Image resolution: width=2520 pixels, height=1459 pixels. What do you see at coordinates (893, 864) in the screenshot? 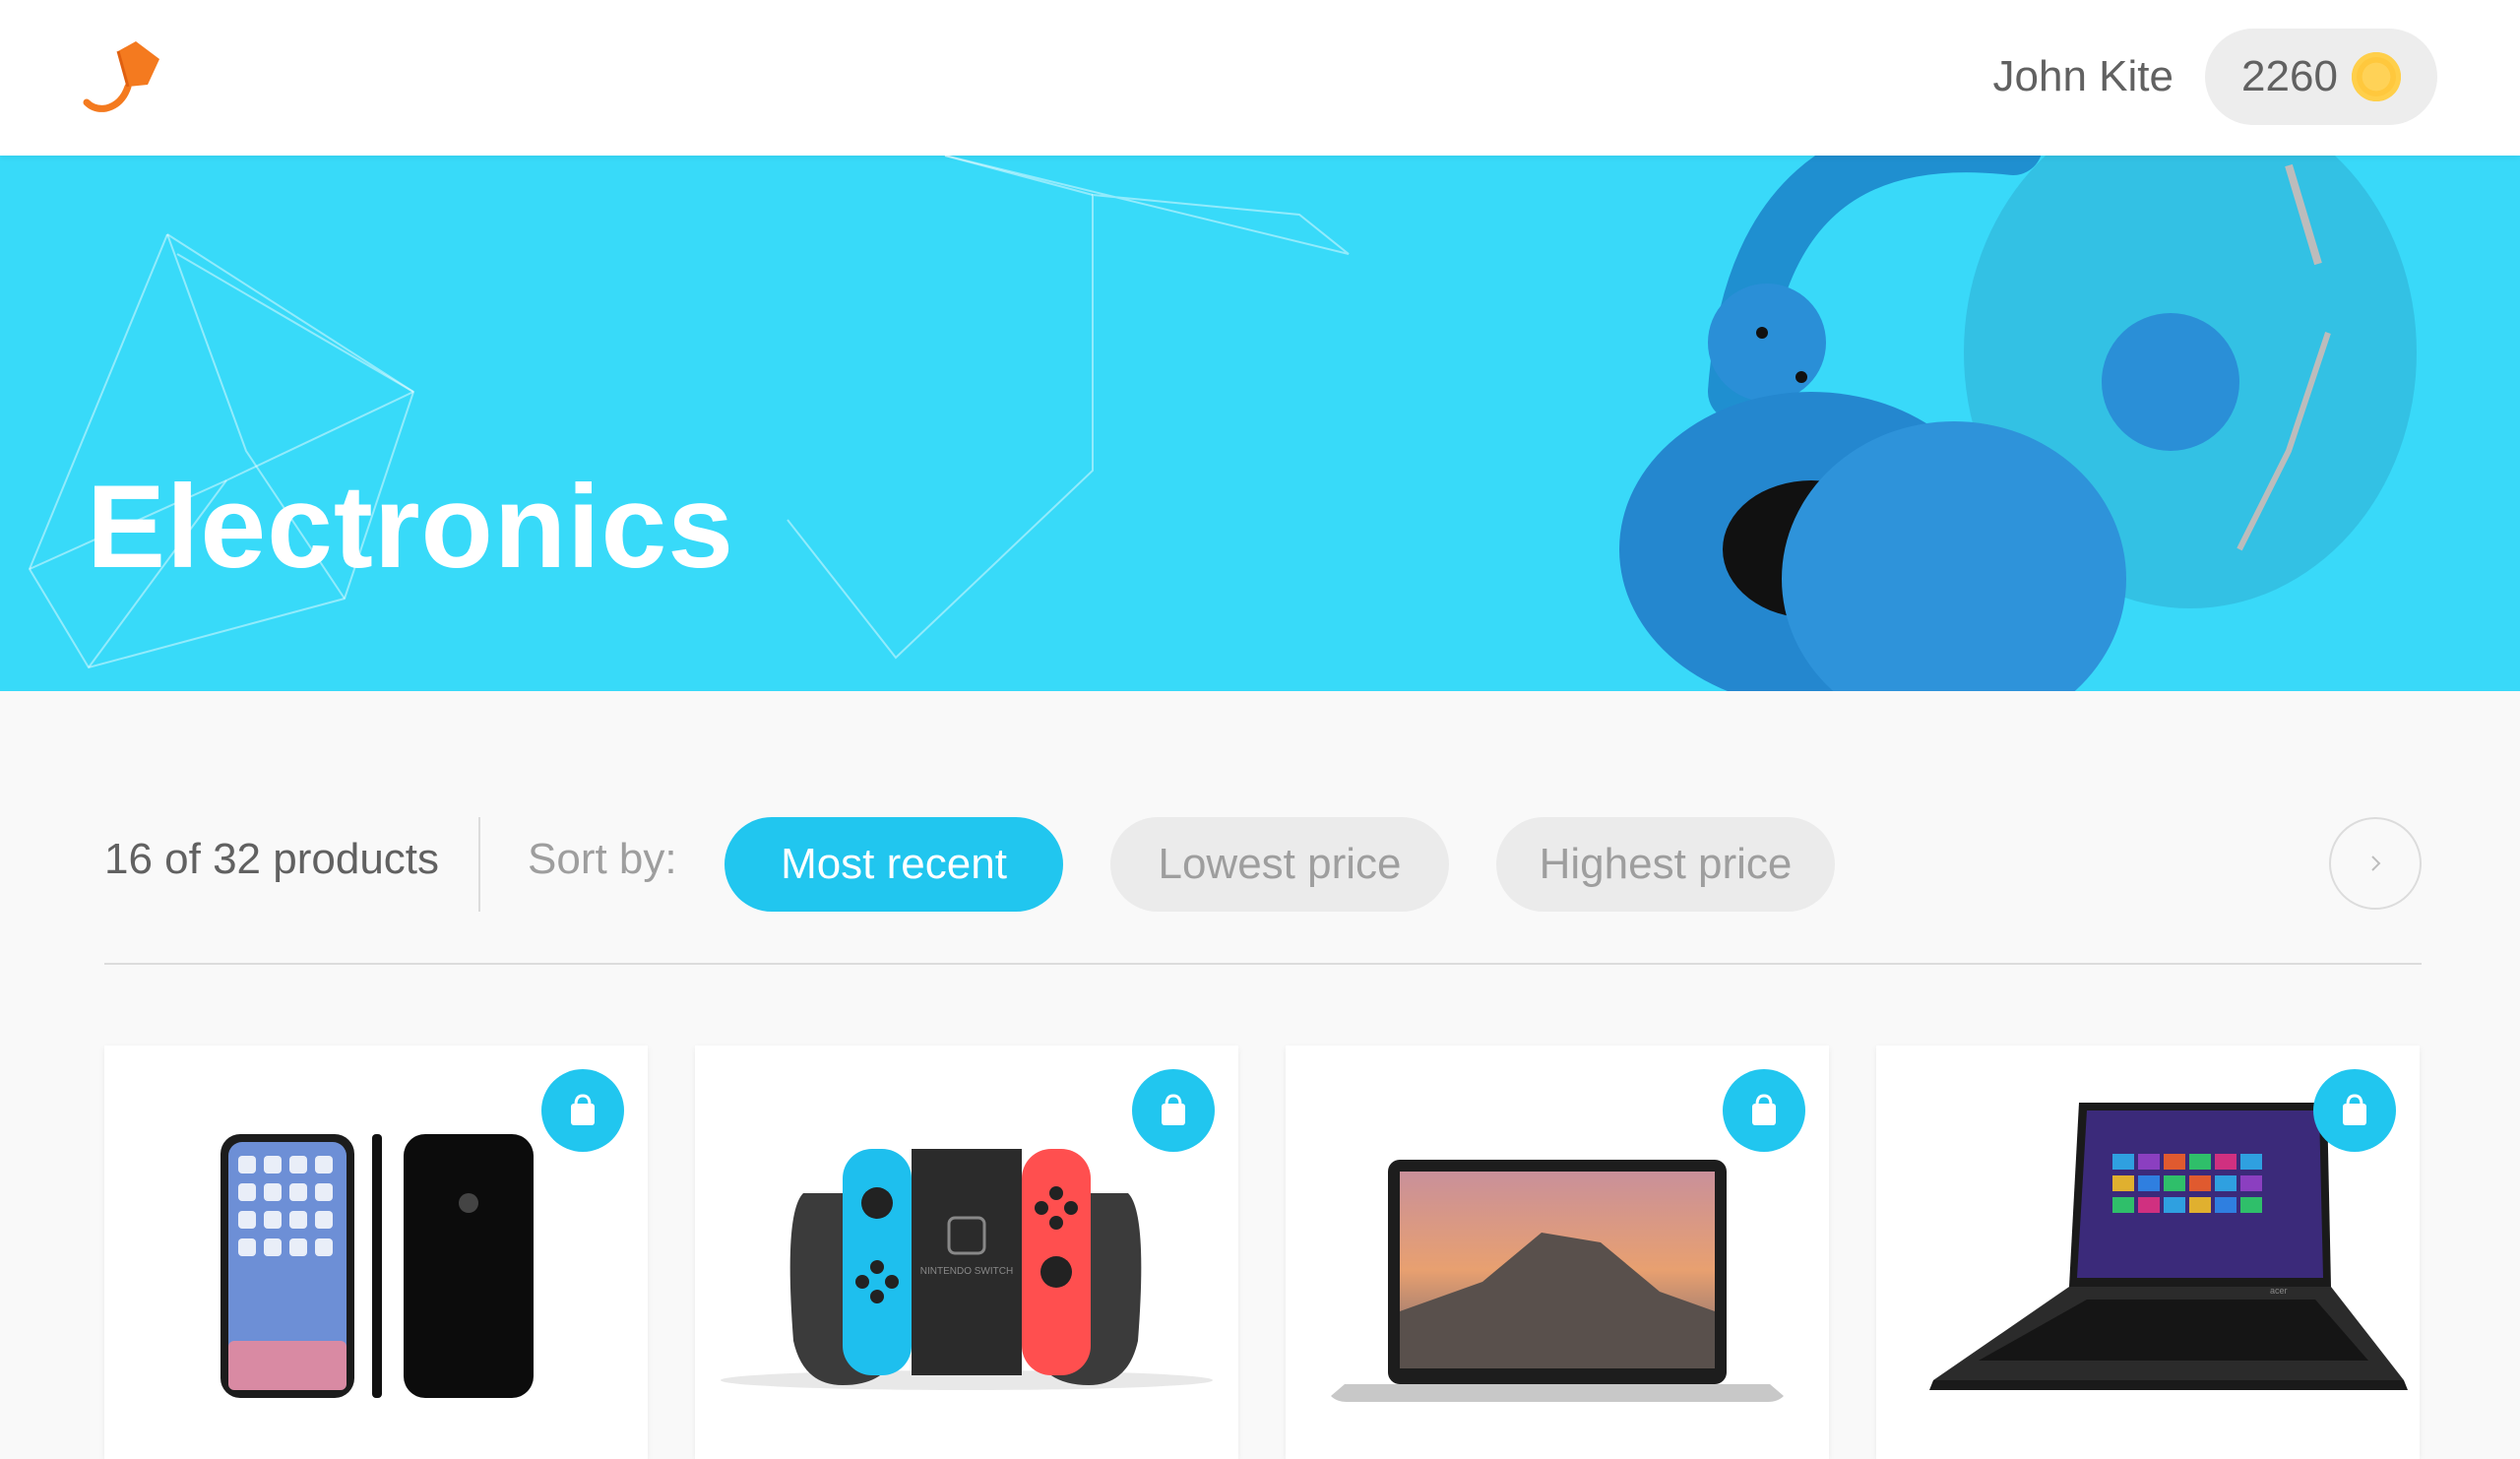
I see `sort-most-recent-button: Most recent` at bounding box center [893, 864].